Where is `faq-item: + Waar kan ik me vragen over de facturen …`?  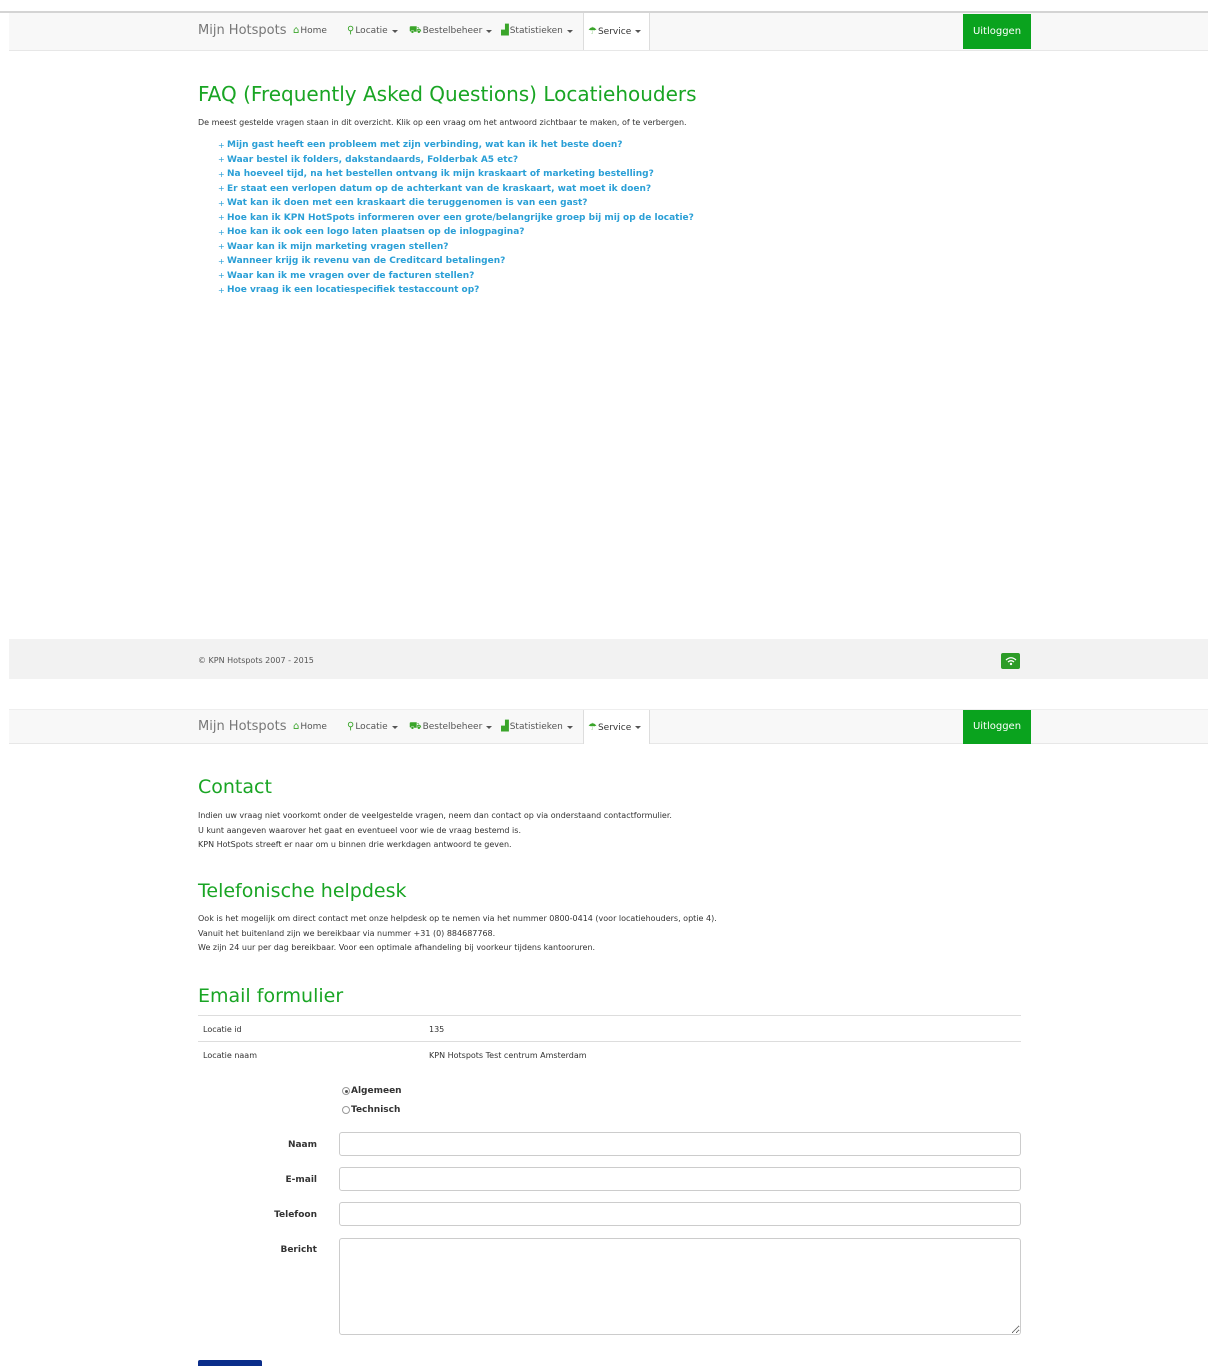 faq-item: + Waar kan ik me vragen over de facturen … is located at coordinates (456, 276).